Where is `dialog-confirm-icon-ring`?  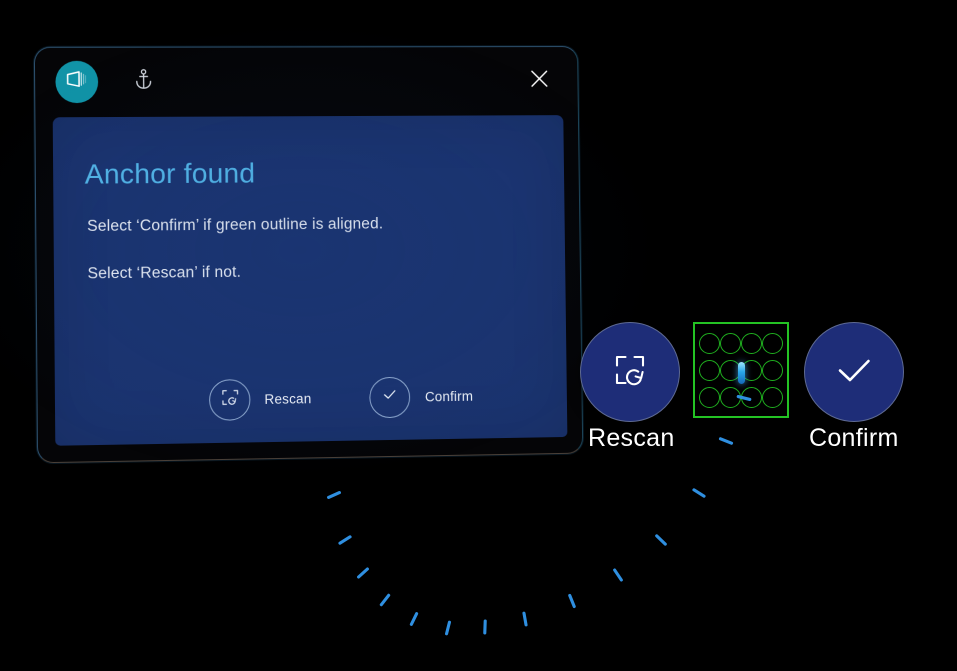 dialog-confirm-icon-ring is located at coordinates (390, 397).